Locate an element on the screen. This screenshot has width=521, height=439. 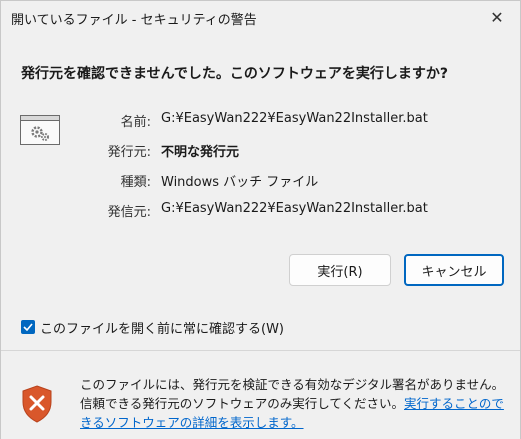
type-row: 種類: Windows バッチ ファイル is located at coordinates (261, 181).